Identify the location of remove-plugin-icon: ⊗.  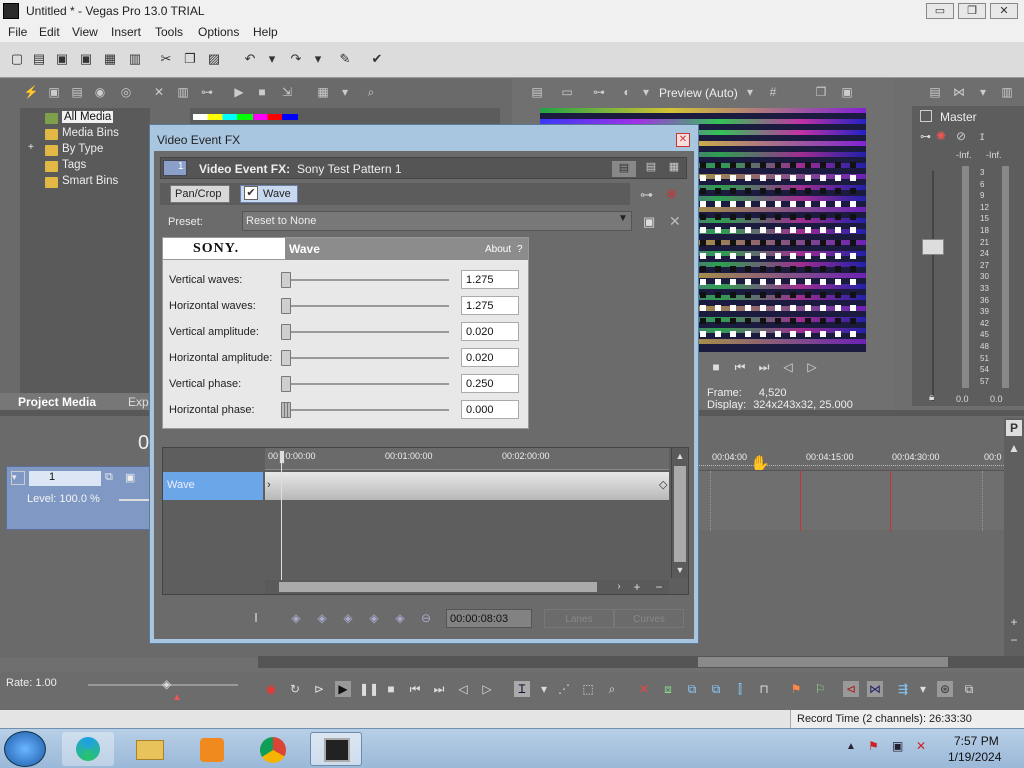
(671, 194).